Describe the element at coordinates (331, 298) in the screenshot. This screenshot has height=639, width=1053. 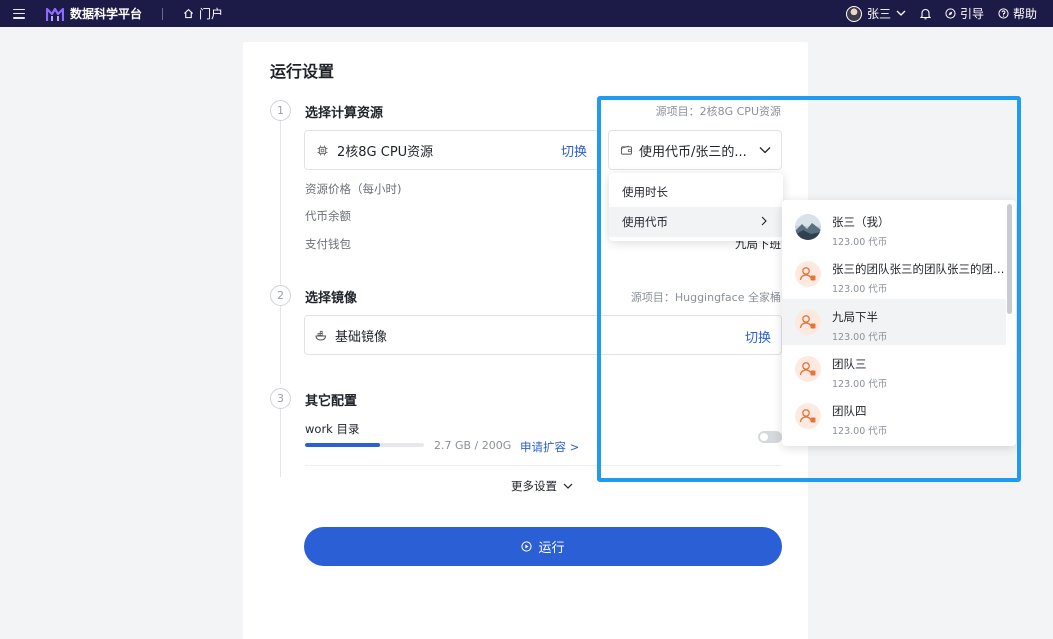
I see `step-title-image: 选择镜像` at that location.